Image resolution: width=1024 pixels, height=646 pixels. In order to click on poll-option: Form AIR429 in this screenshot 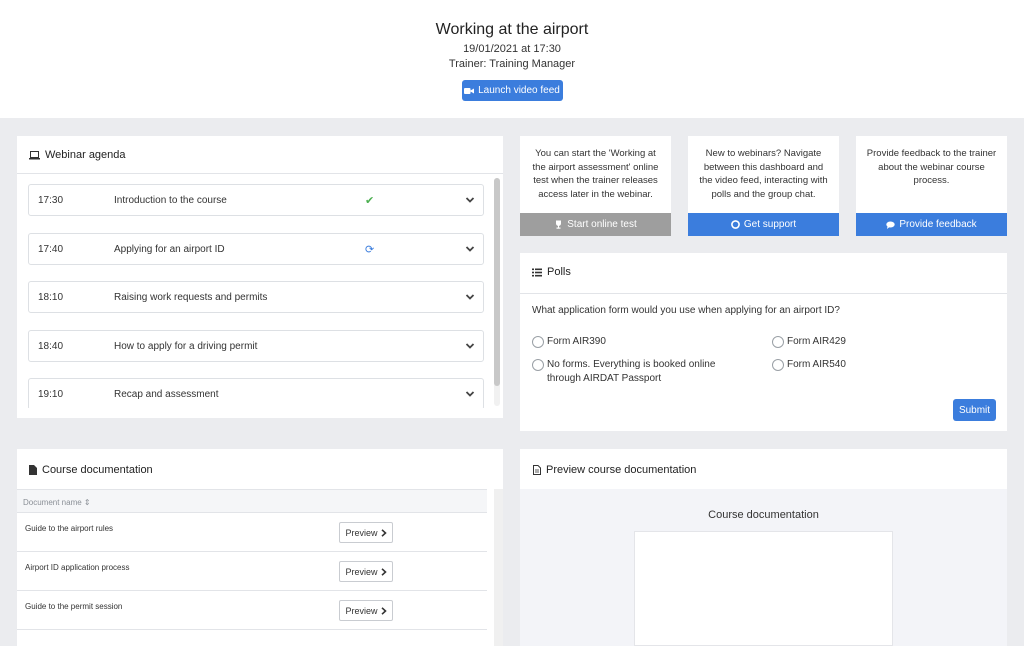, I will do `click(872, 342)`.